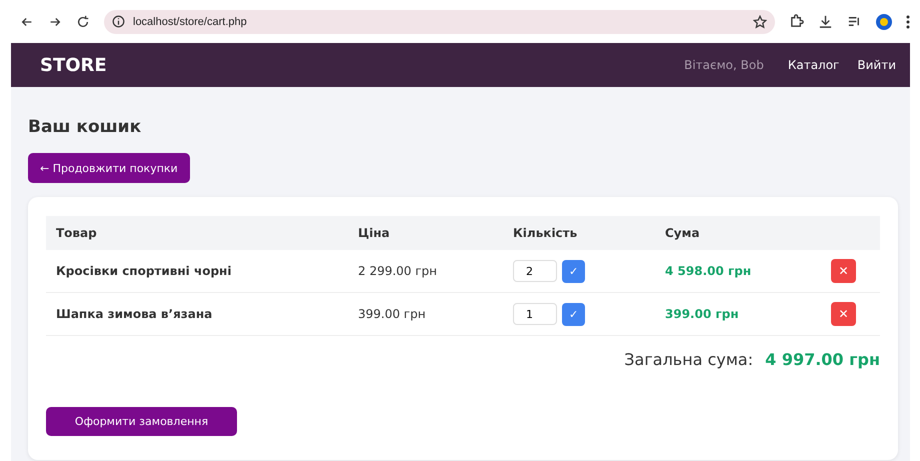 This screenshot has width=920, height=461. What do you see at coordinates (908, 21) in the screenshot?
I see `menu-icon` at bounding box center [908, 21].